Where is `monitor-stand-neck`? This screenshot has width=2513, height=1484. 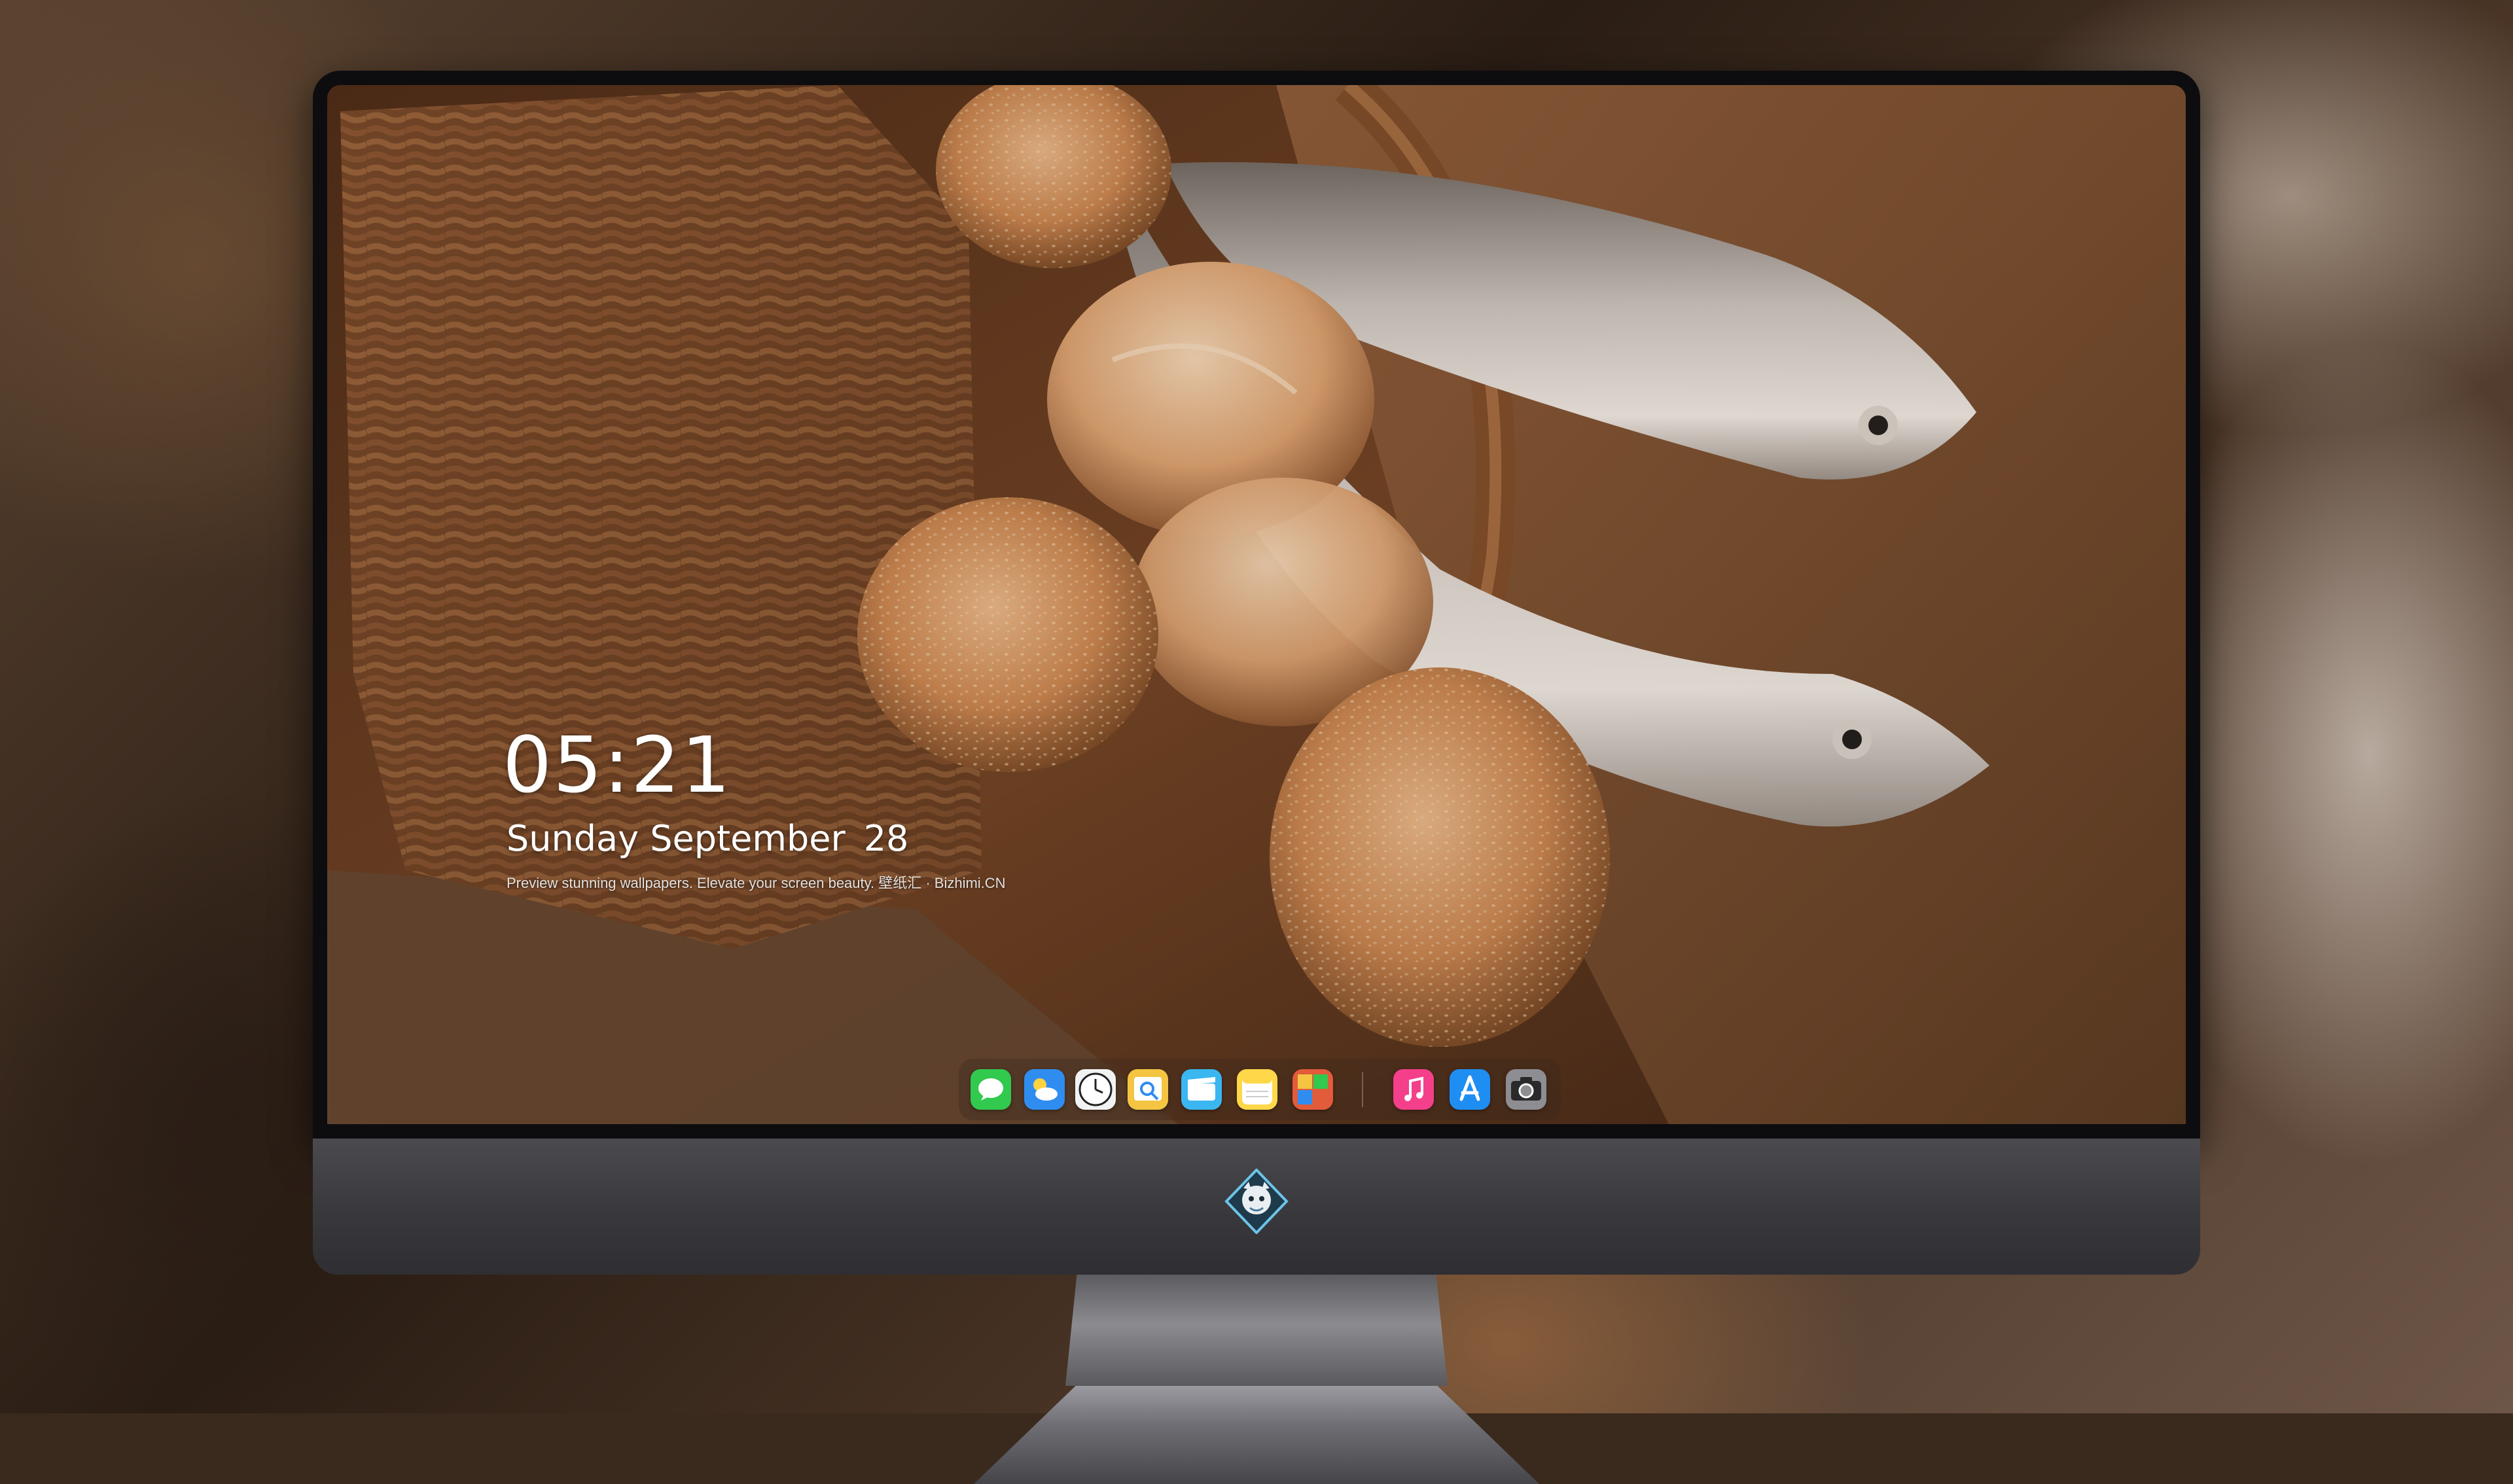
monitor-stand-neck is located at coordinates (1256, 1330).